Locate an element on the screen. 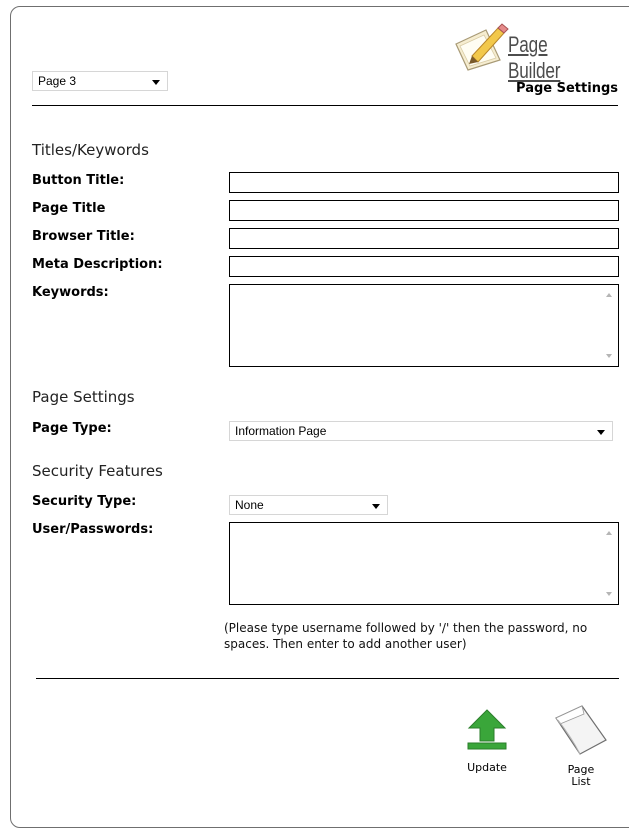 The height and width of the screenshot is (828, 629). page-title-label: Page Title is located at coordinates (69, 208).